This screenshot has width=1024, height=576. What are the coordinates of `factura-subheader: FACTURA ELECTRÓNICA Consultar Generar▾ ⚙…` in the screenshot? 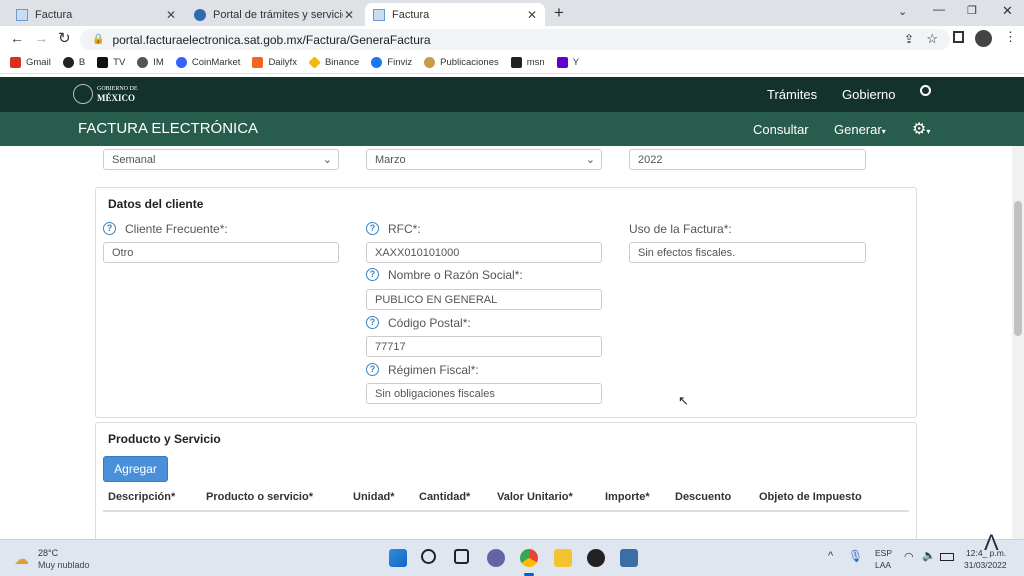 It's located at (512, 129).